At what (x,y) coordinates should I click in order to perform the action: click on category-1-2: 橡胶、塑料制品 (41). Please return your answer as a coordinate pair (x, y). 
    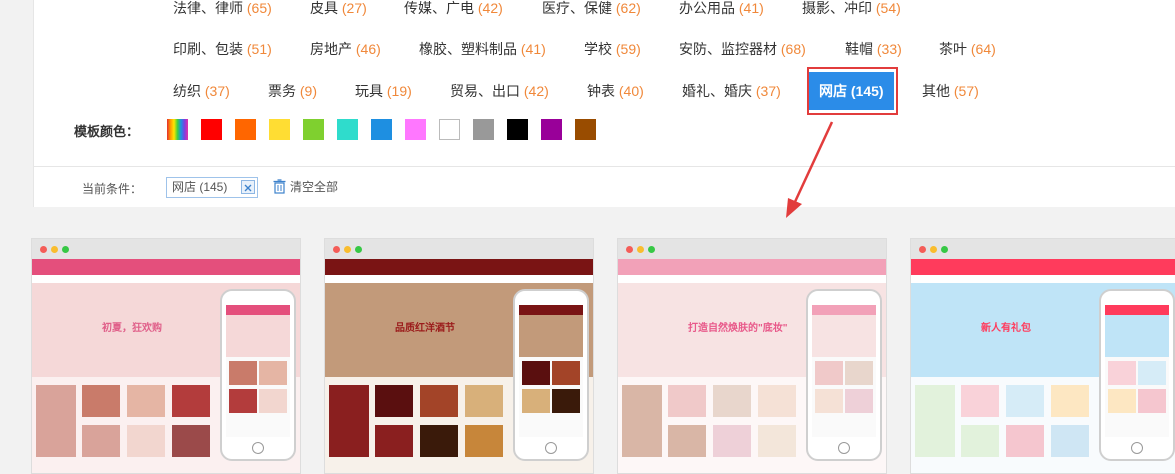
    Looking at the image, I should click on (482, 49).